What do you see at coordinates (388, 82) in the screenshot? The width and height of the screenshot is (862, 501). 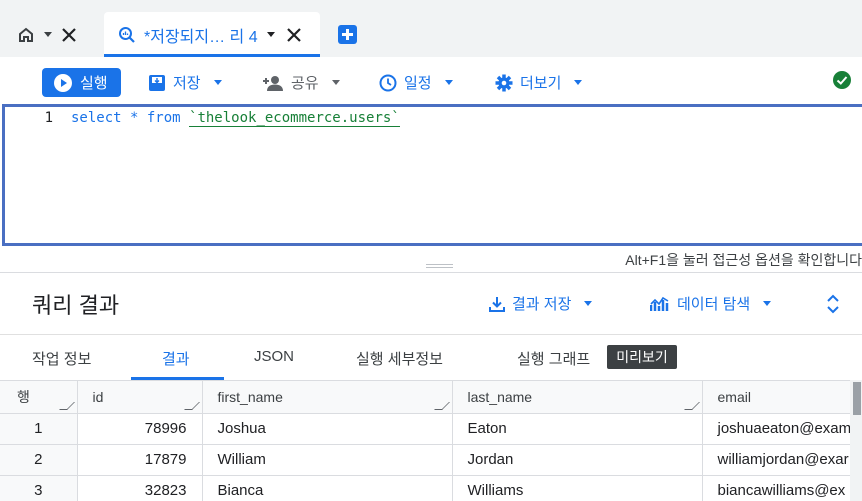 I see `clock-icon` at bounding box center [388, 82].